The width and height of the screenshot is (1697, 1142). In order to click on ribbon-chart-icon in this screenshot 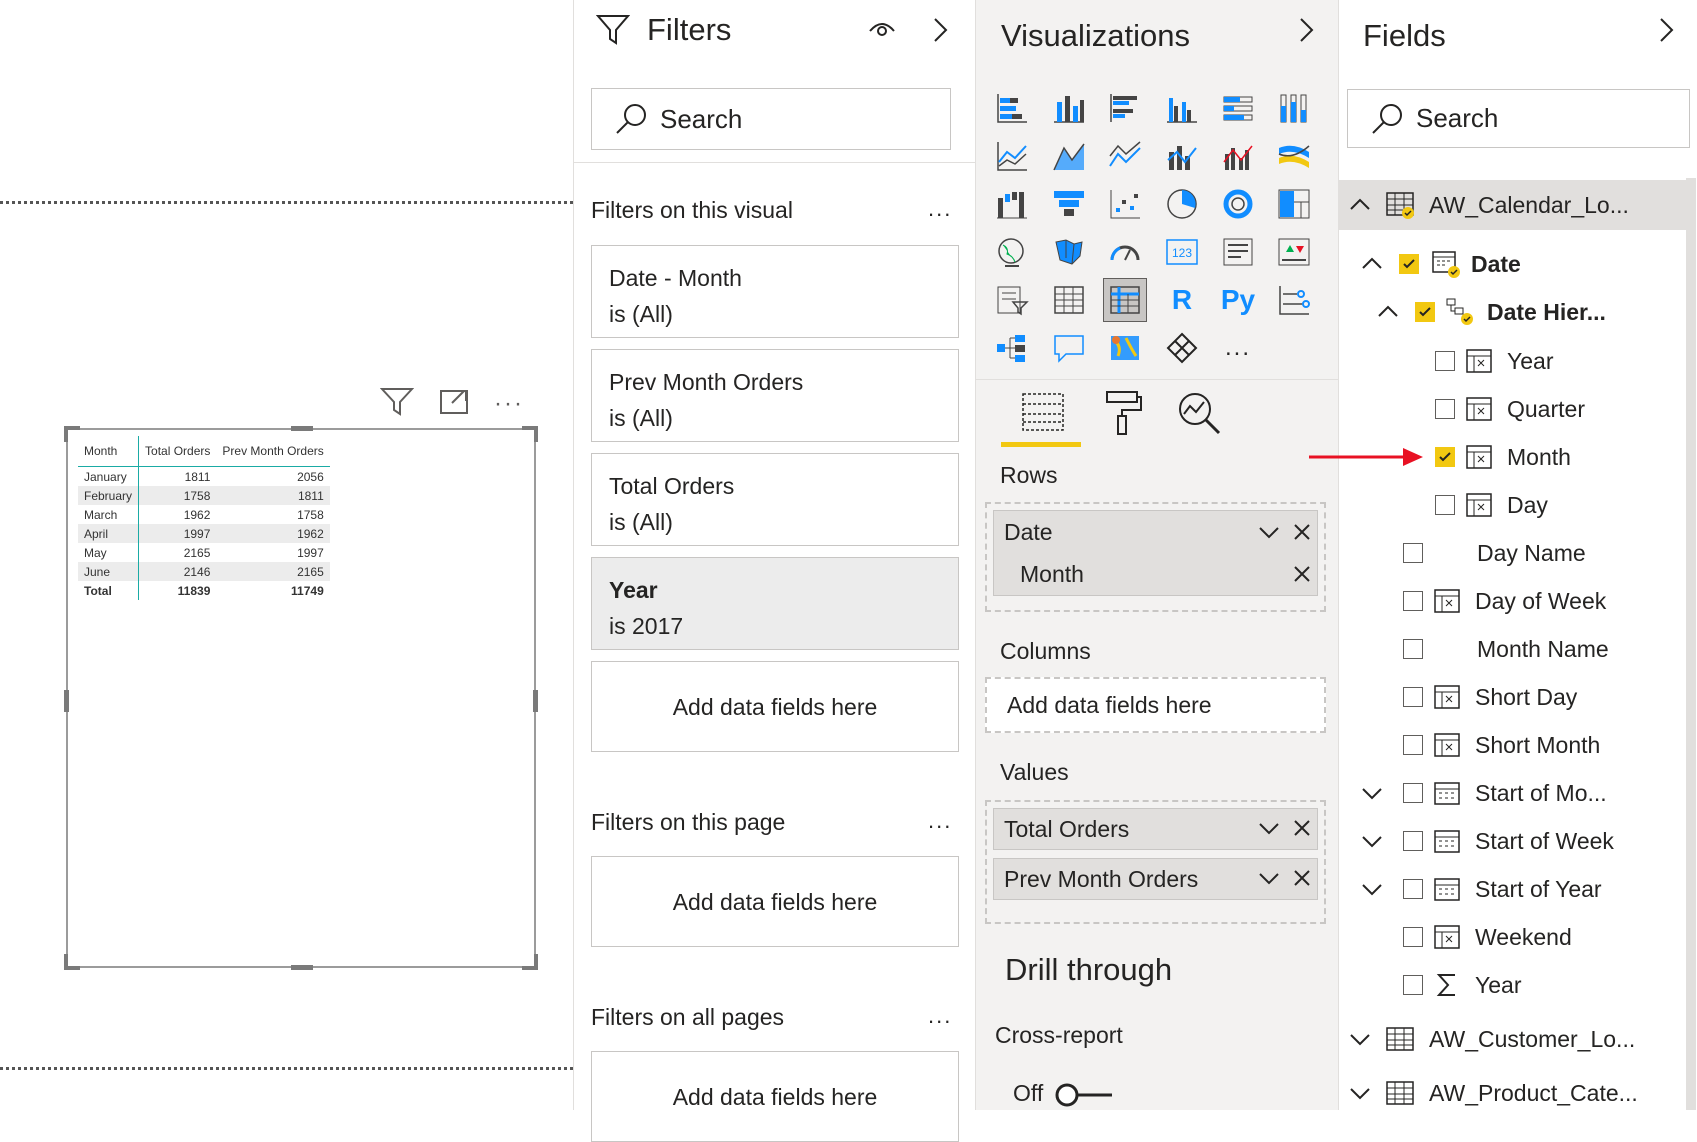, I will do `click(1294, 156)`.